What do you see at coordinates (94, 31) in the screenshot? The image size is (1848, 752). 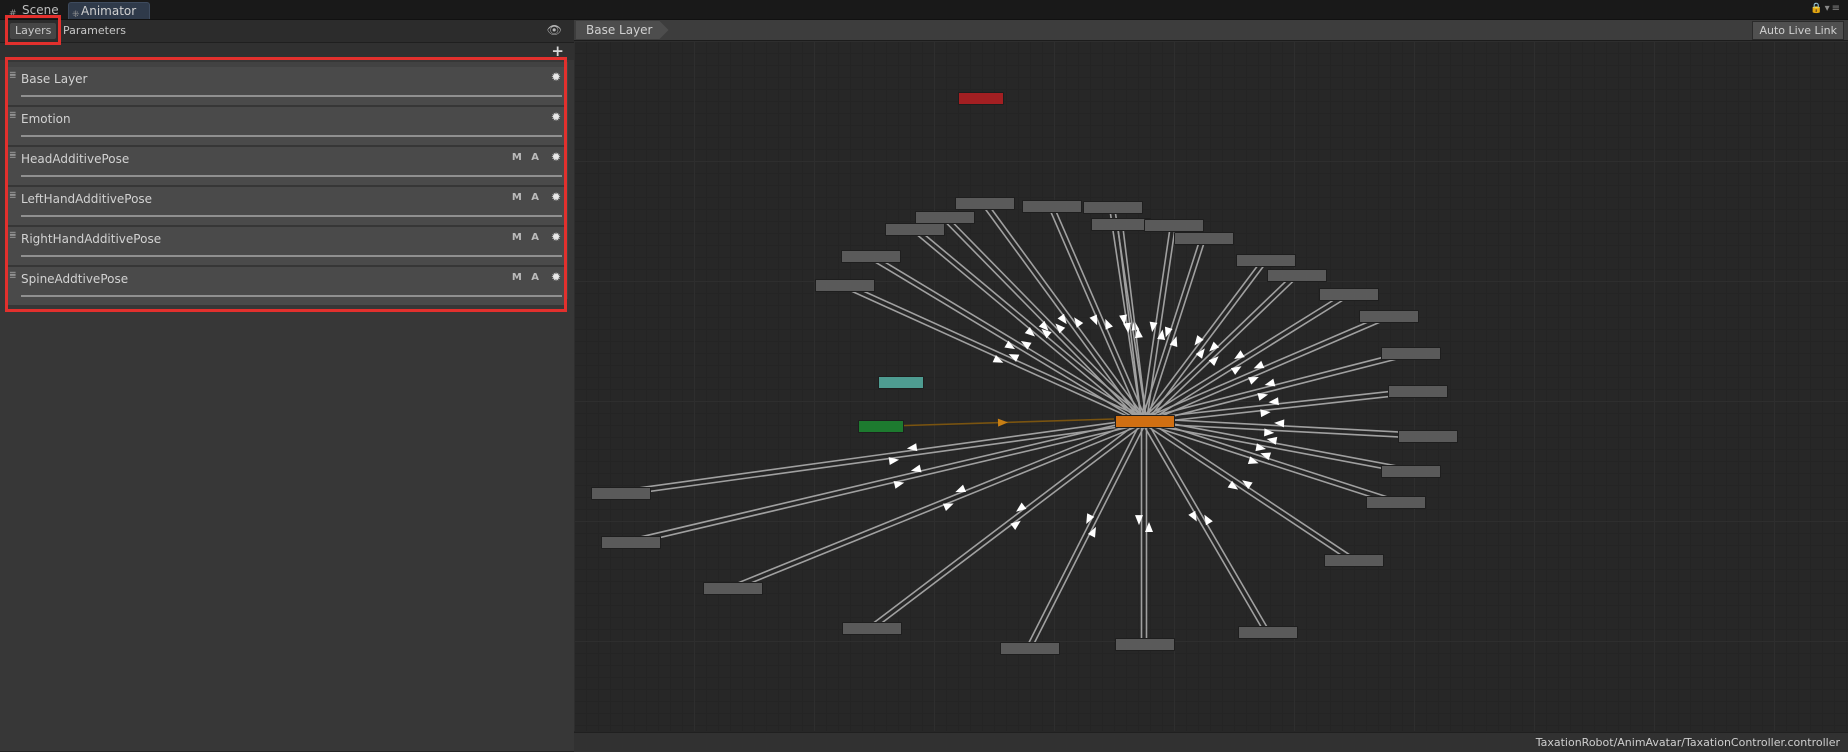 I see `tab-parameters: Parameters` at bounding box center [94, 31].